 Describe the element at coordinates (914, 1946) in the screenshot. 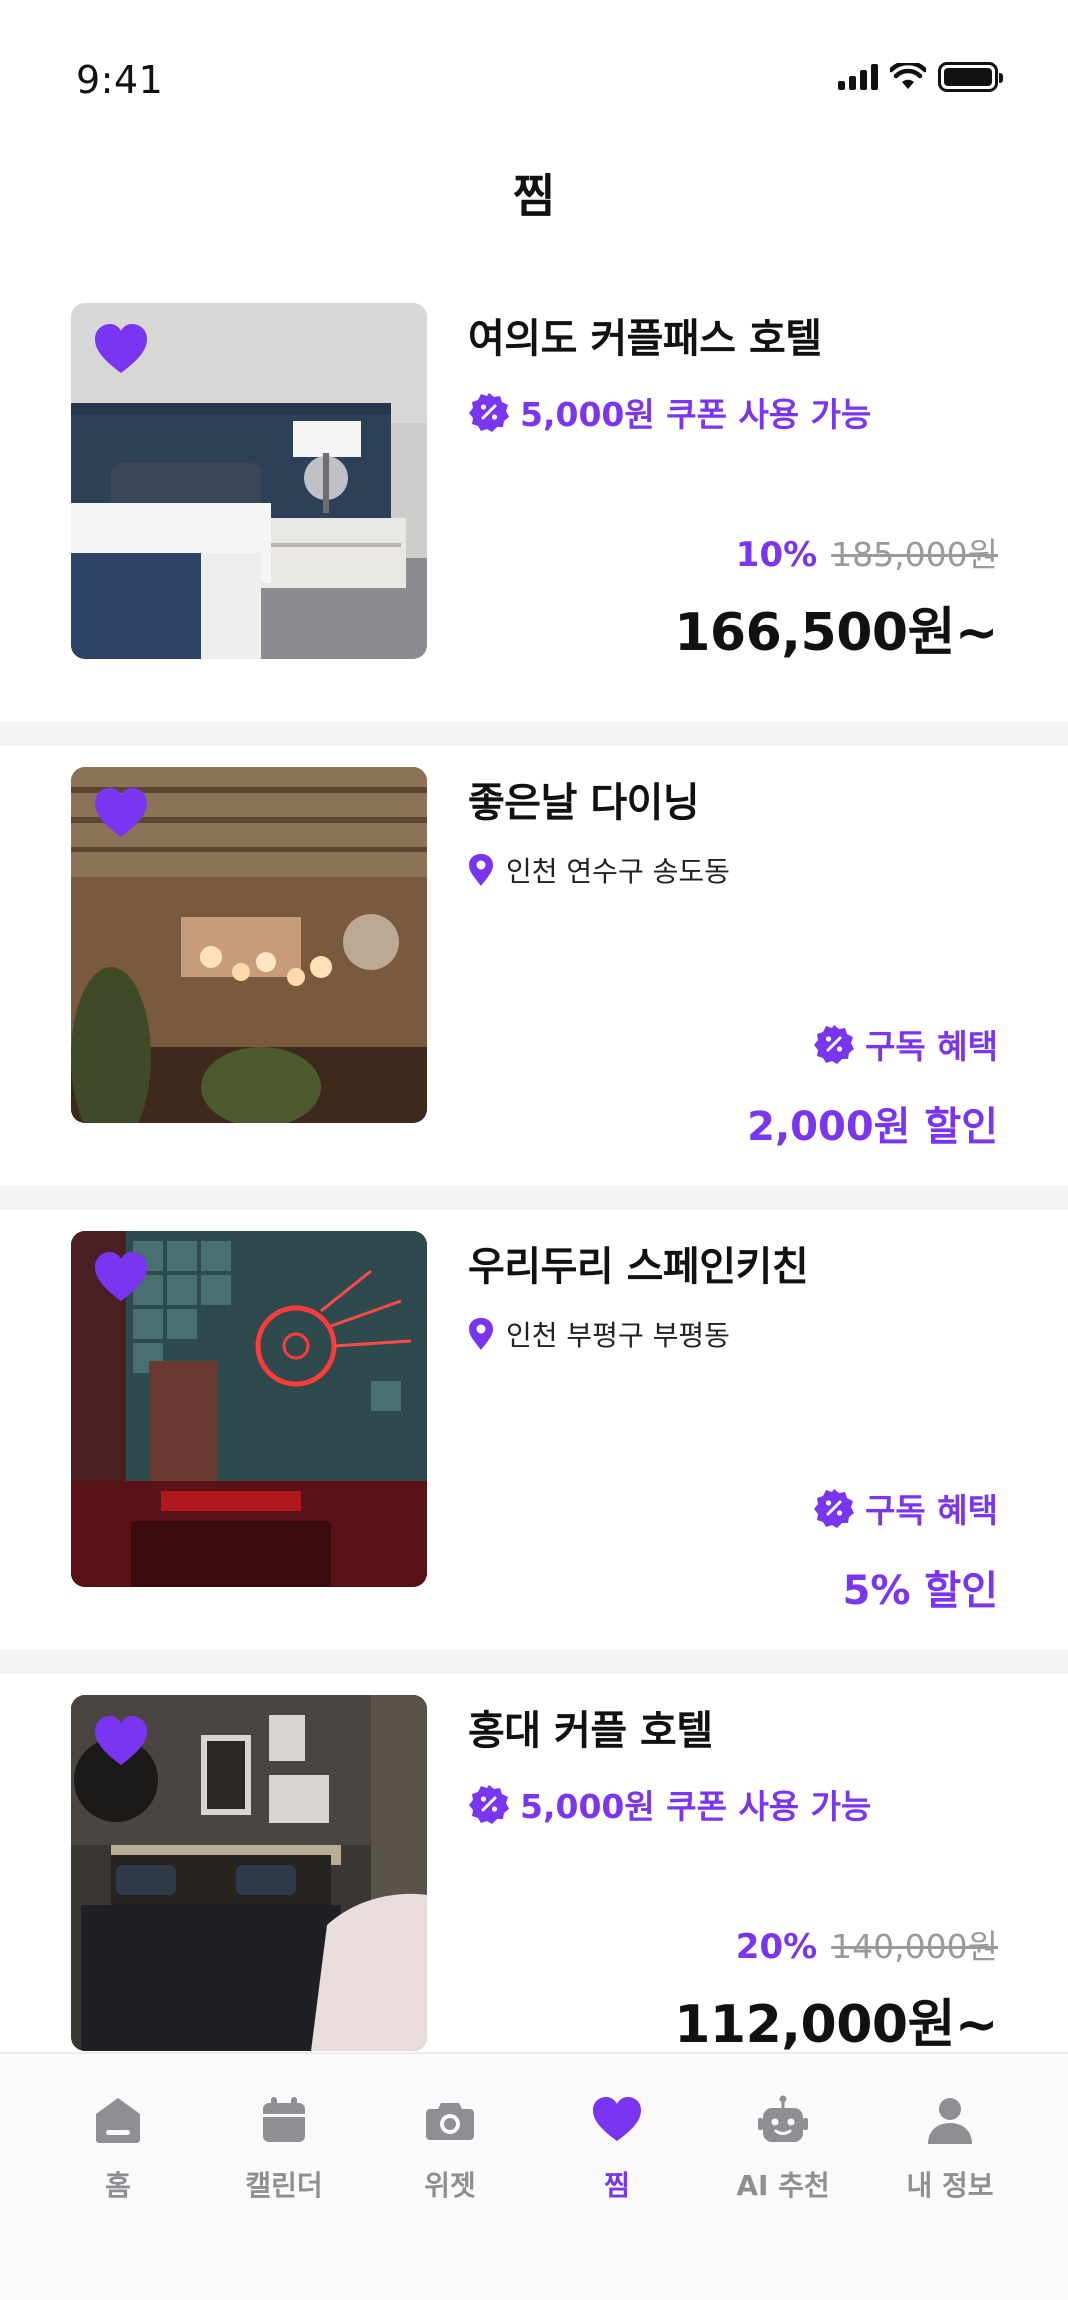

I see `original-price: 140,000원` at that location.